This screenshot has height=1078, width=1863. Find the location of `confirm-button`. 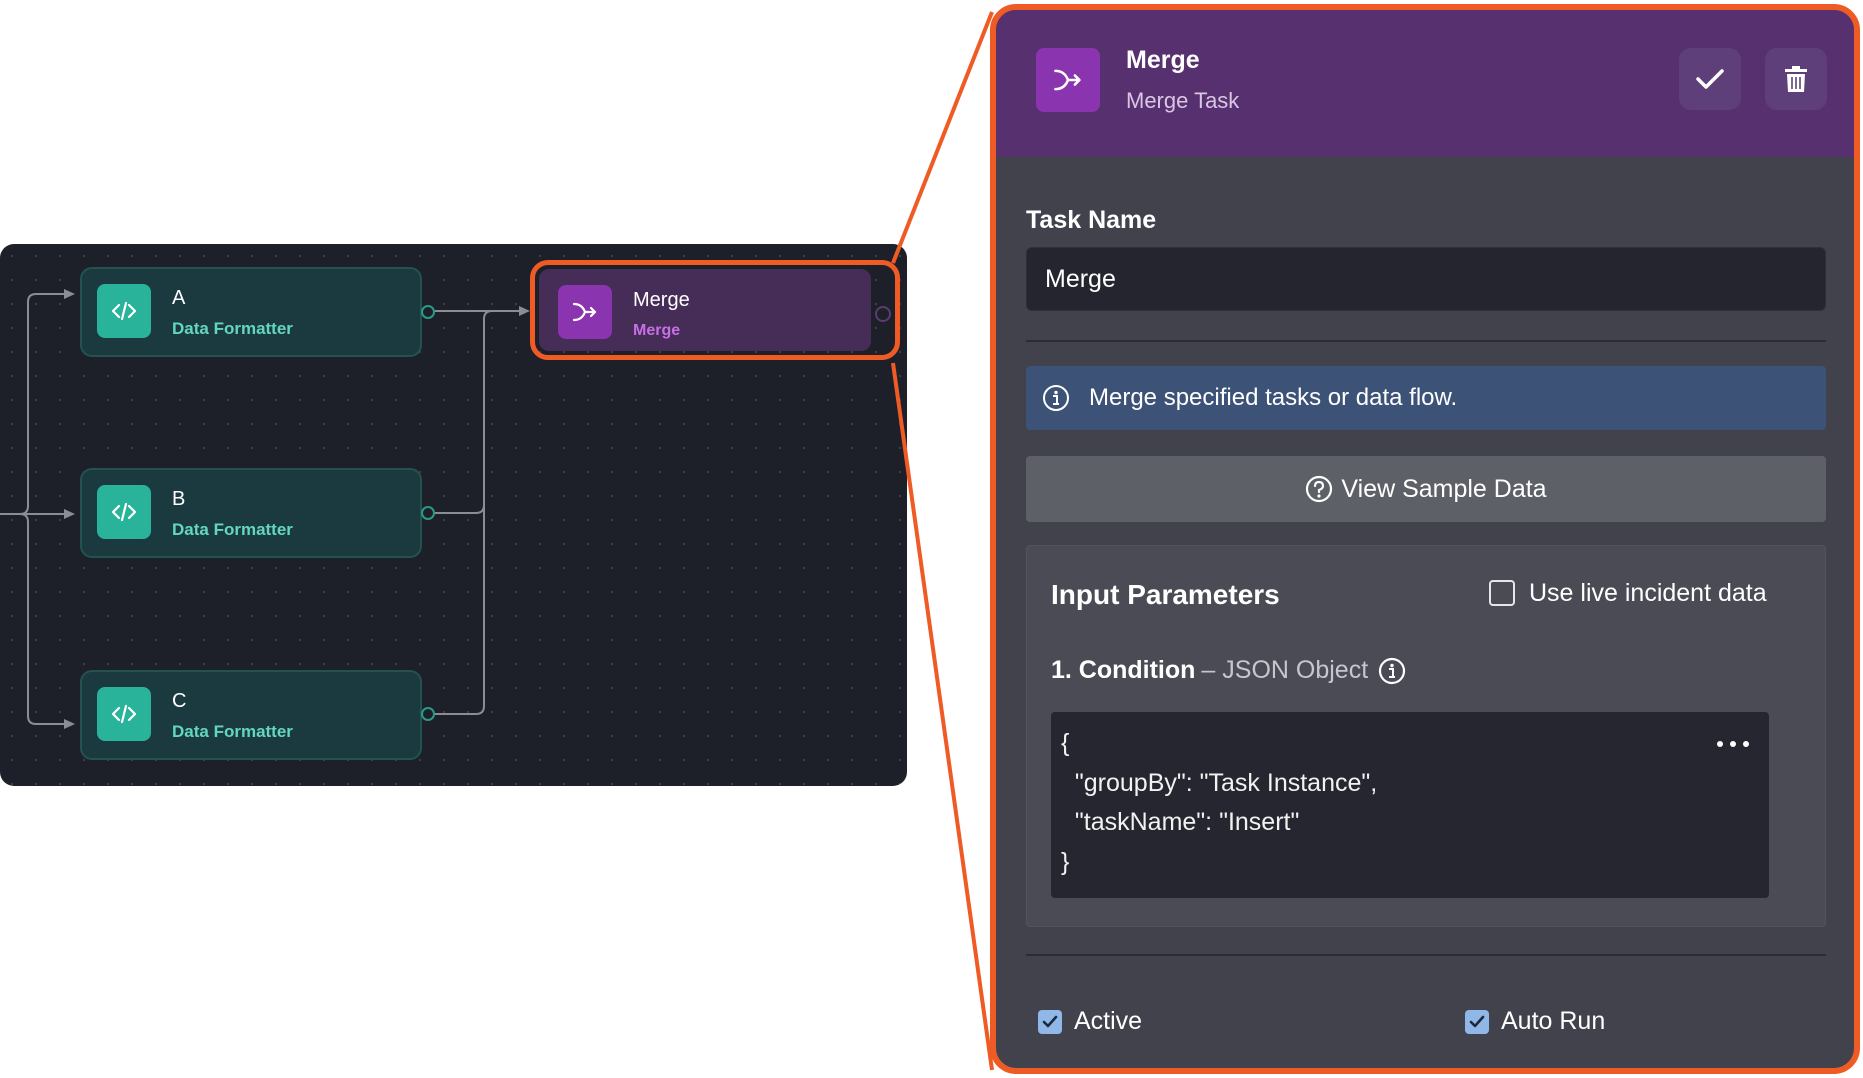

confirm-button is located at coordinates (1710, 79).